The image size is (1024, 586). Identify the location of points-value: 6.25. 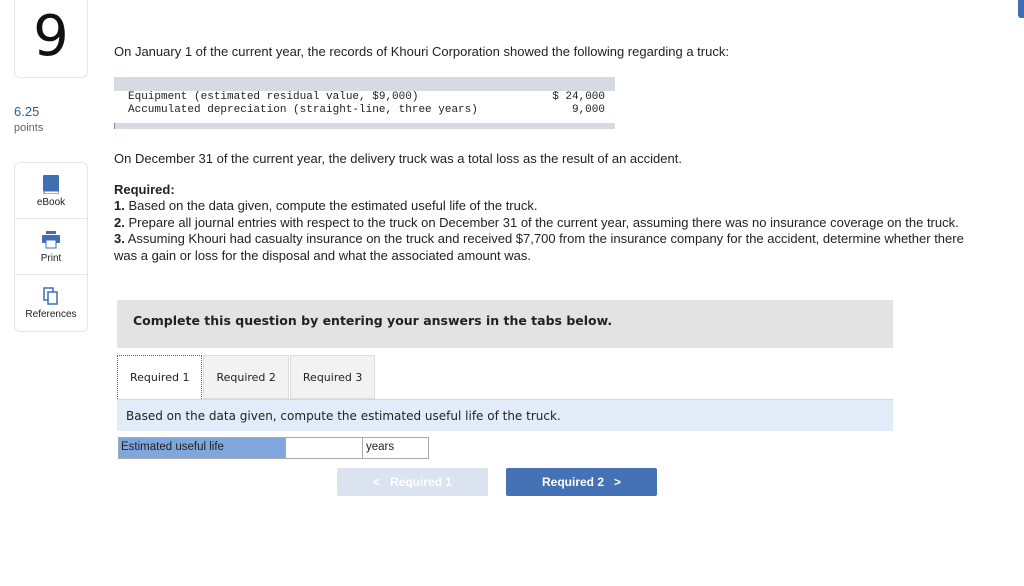
(27, 111).